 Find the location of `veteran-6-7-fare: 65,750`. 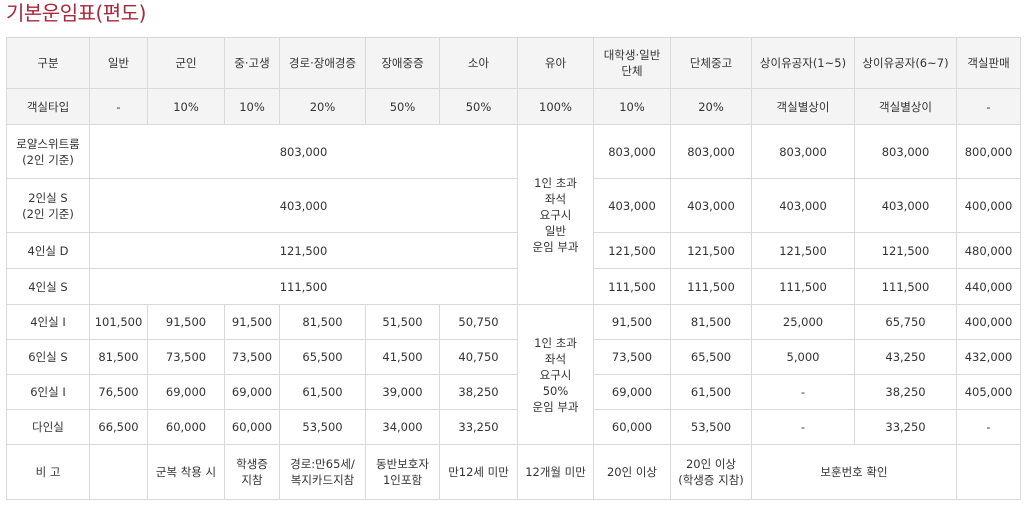

veteran-6-7-fare: 65,750 is located at coordinates (905, 322).